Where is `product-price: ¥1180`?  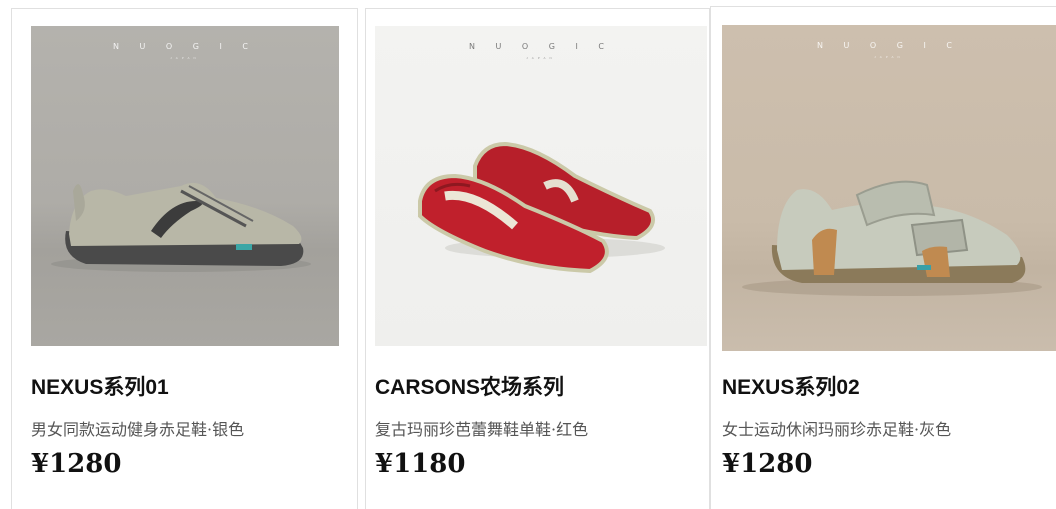 product-price: ¥1180 is located at coordinates (420, 464).